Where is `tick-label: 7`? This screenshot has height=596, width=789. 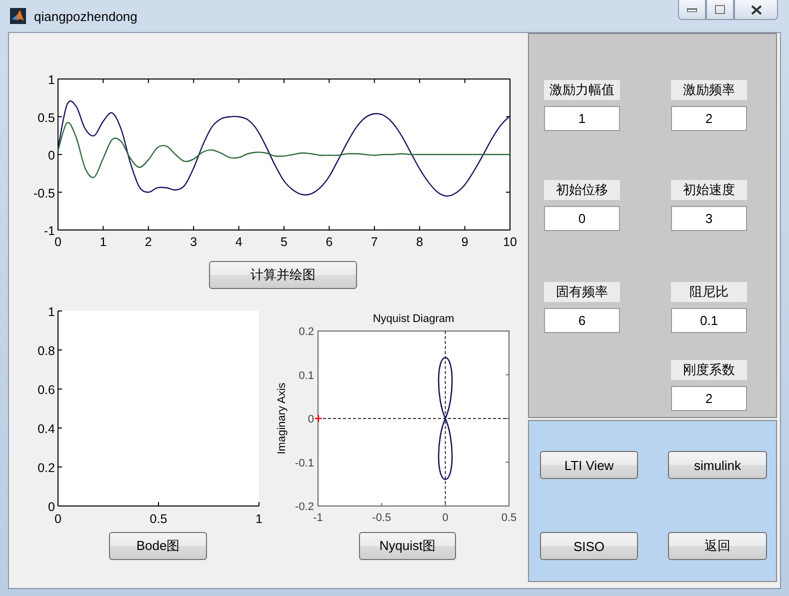
tick-label: 7 is located at coordinates (374, 242).